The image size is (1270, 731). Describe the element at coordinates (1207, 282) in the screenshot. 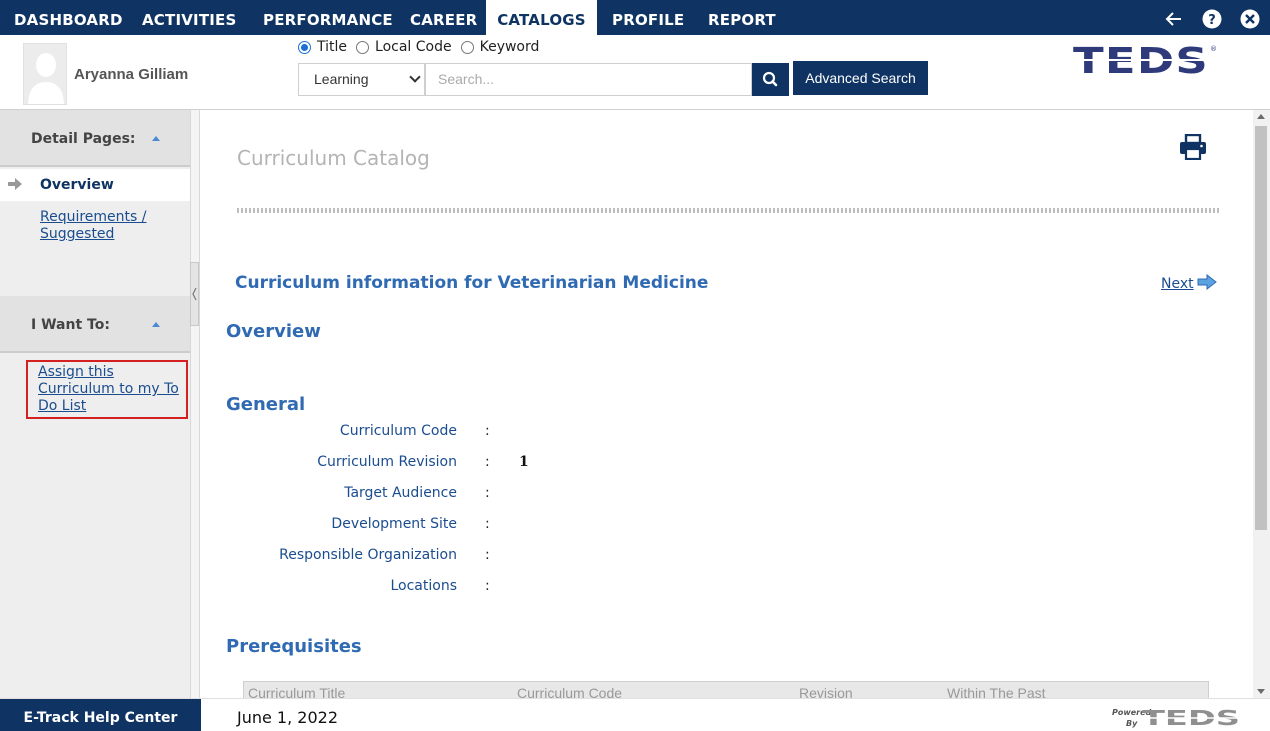

I see `next-arrow-icon` at that location.